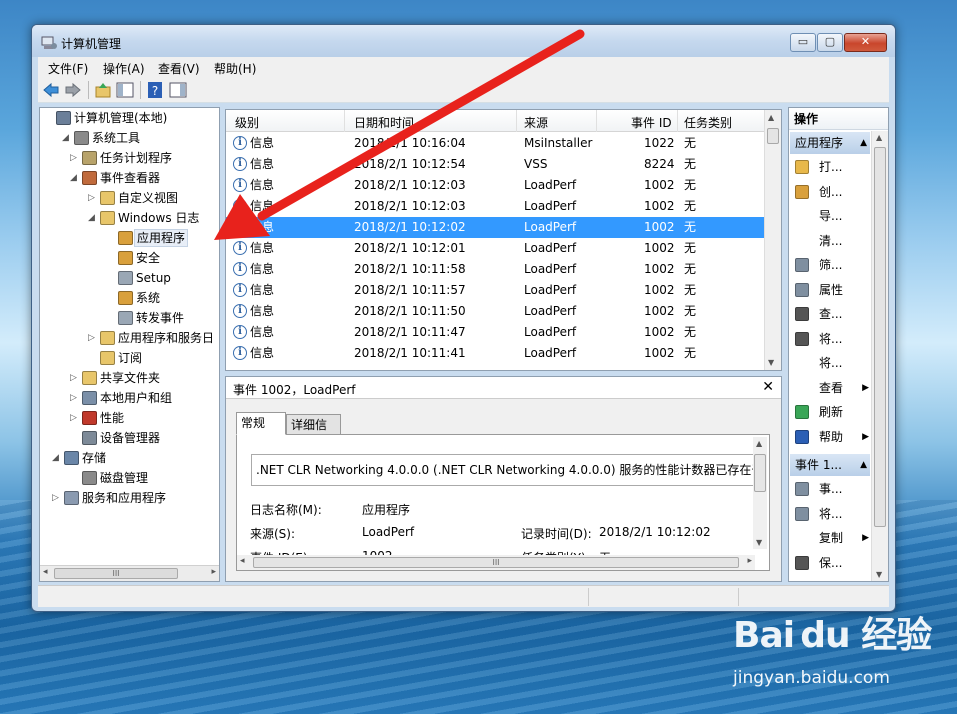  Describe the element at coordinates (261, 423) in the screenshot. I see `tab-general: 常规` at that location.